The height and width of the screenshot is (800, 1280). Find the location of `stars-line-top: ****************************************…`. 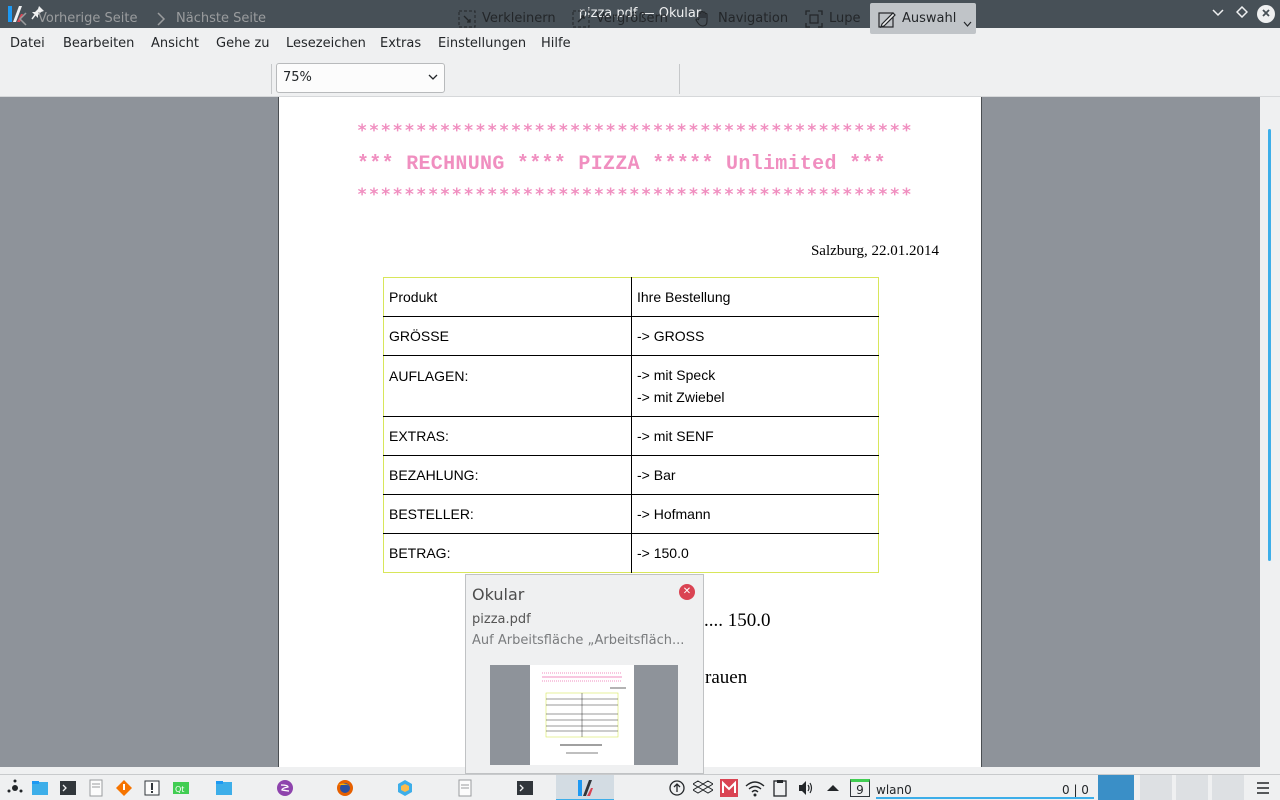

stars-line-top: ****************************************… is located at coordinates (635, 131).